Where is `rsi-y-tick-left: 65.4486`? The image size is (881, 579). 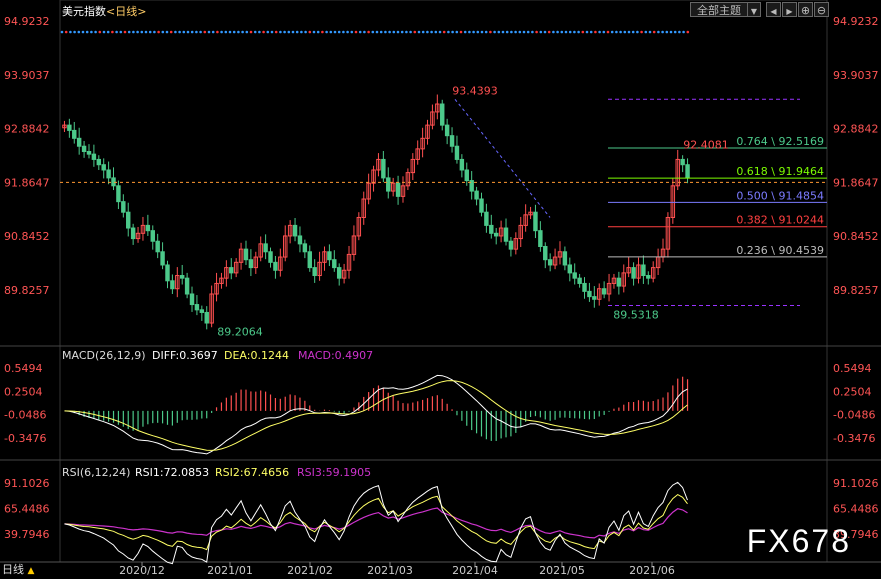
rsi-y-tick-left: 65.4486 is located at coordinates (27, 509).